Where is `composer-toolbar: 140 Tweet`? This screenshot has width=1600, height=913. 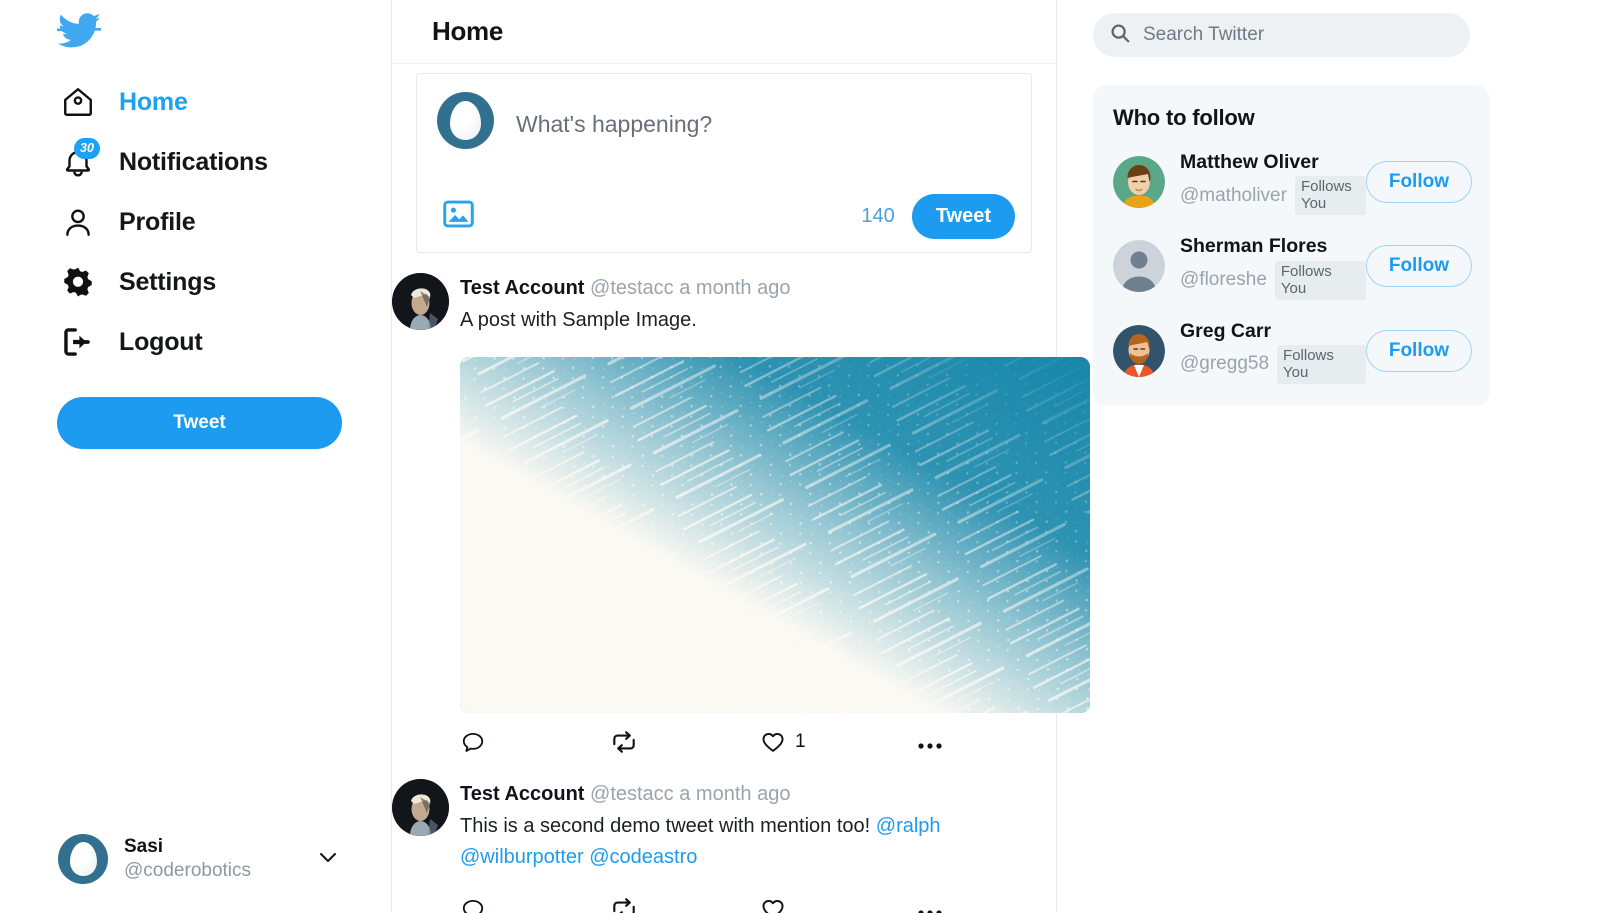
composer-toolbar: 140 Tweet is located at coordinates (724, 216).